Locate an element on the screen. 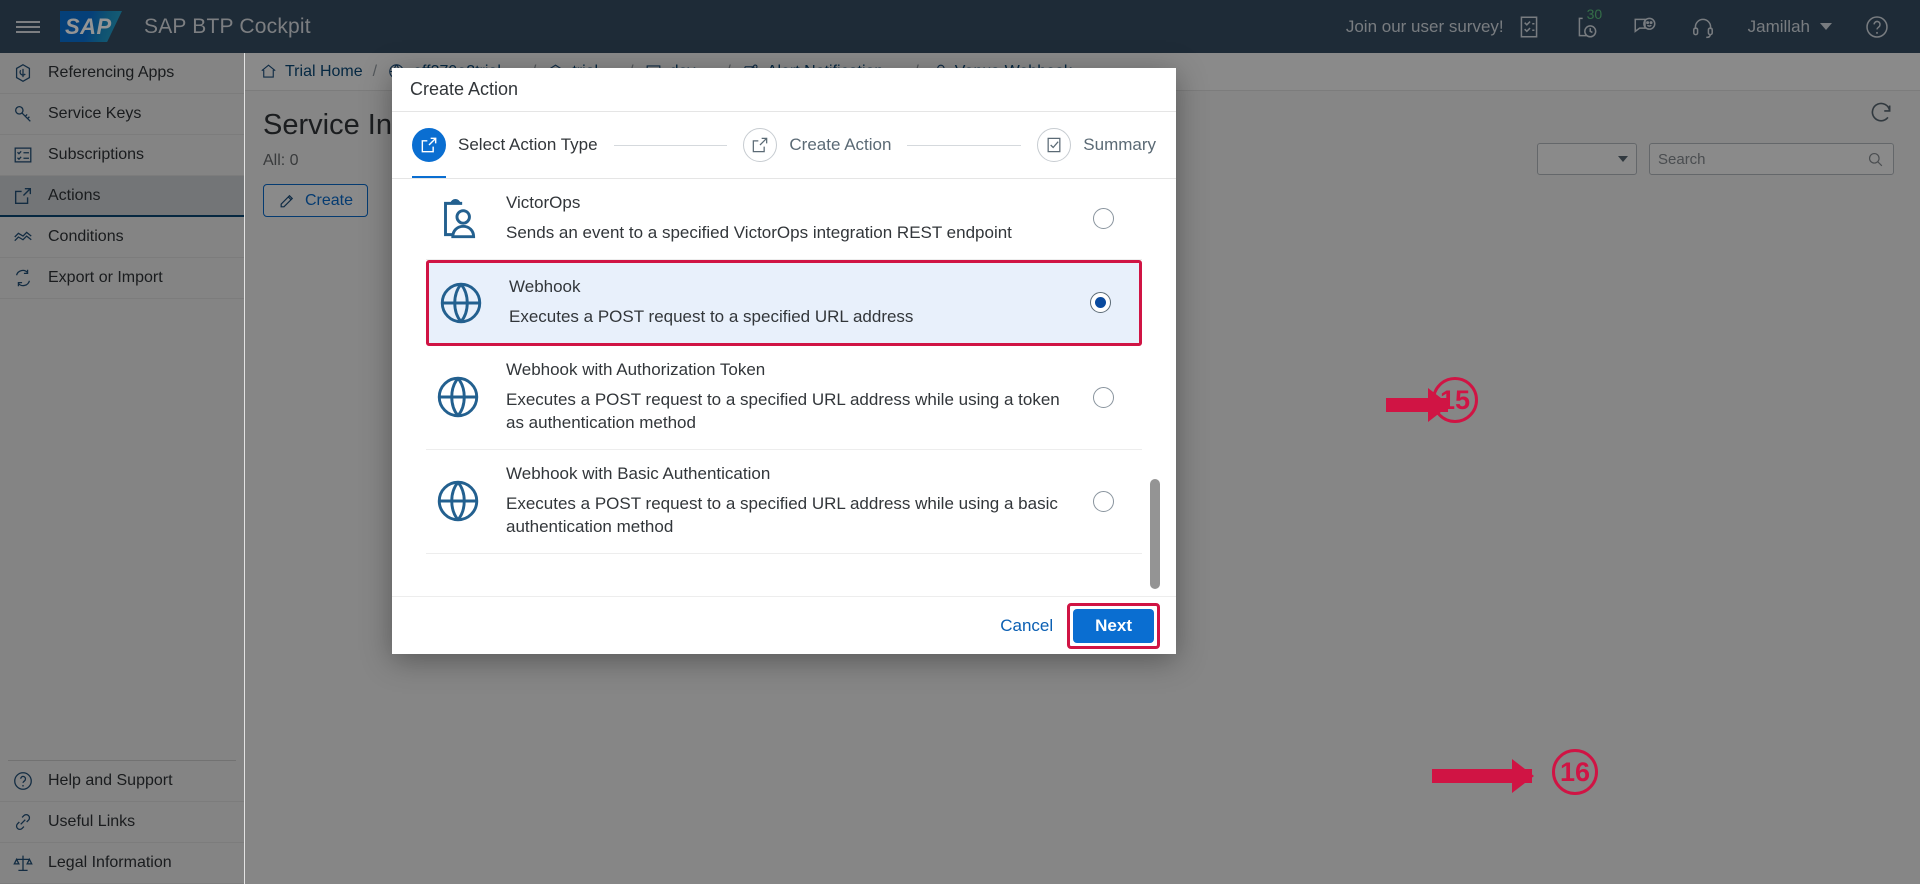 This screenshot has width=1920, height=884. user-survey-label: Join our user survey! is located at coordinates (1424, 26).